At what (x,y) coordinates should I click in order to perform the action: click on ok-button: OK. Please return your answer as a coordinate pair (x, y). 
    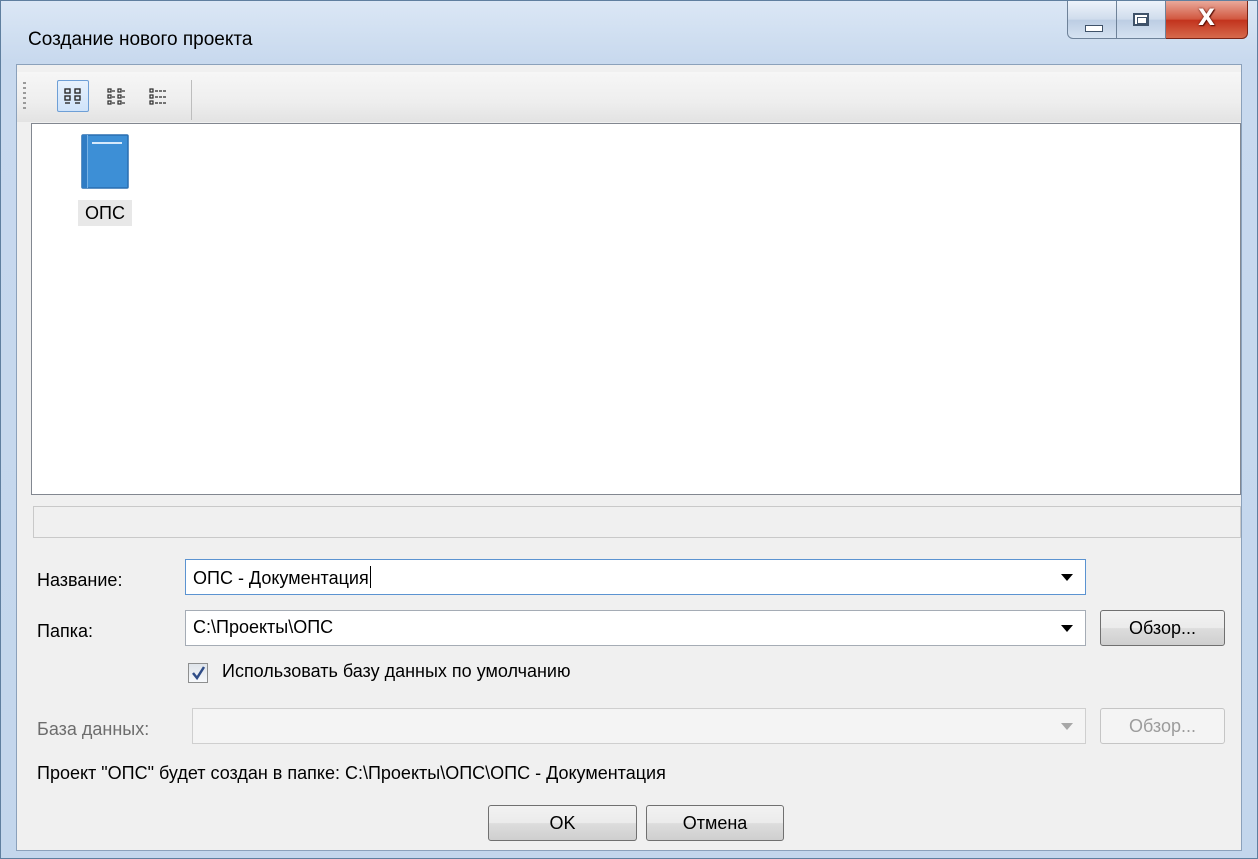
    Looking at the image, I should click on (562, 823).